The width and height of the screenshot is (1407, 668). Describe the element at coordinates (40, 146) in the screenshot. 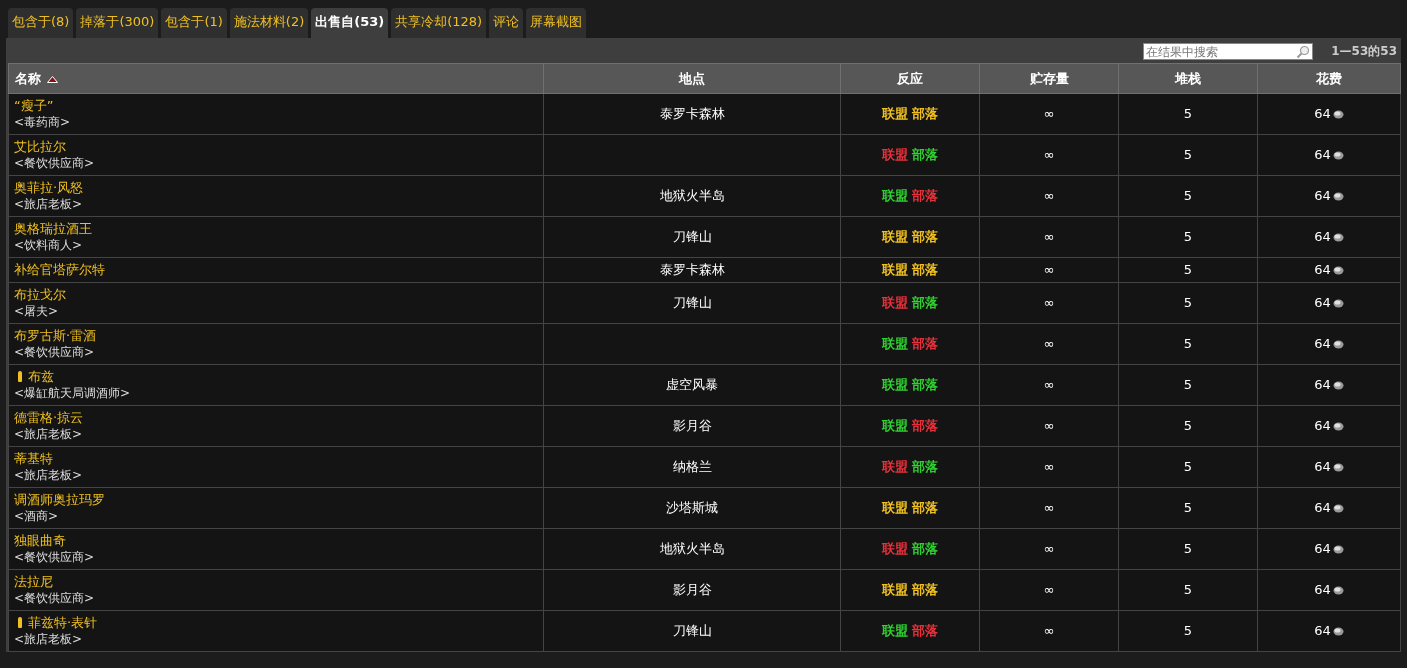

I see `npc-name-link: 艾比拉尔` at that location.